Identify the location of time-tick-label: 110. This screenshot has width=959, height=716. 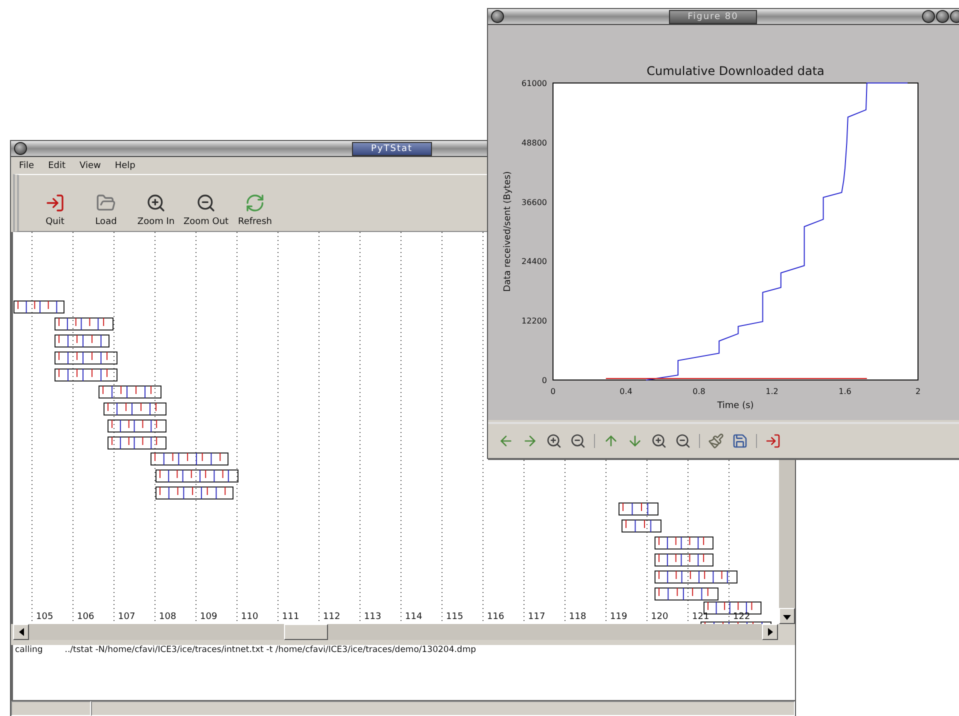
(250, 617).